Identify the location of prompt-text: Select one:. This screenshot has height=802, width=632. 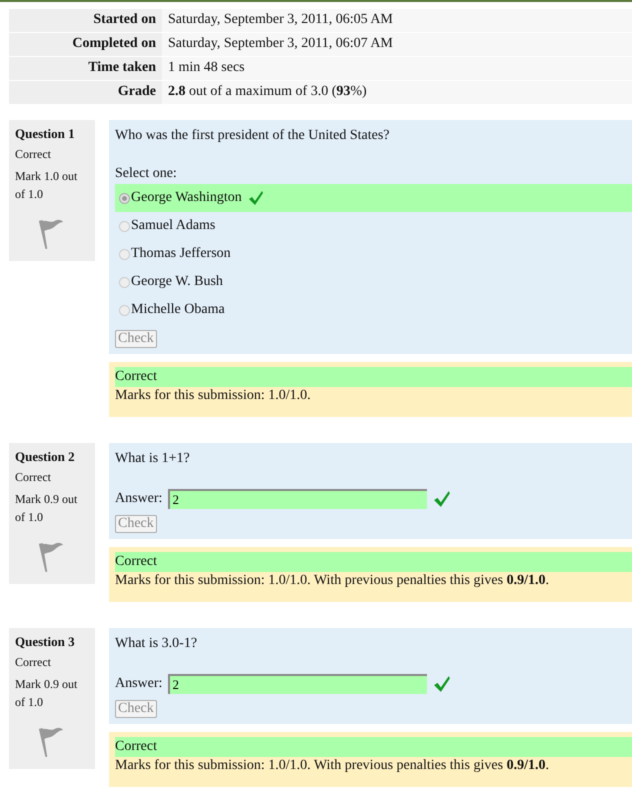
(146, 174).